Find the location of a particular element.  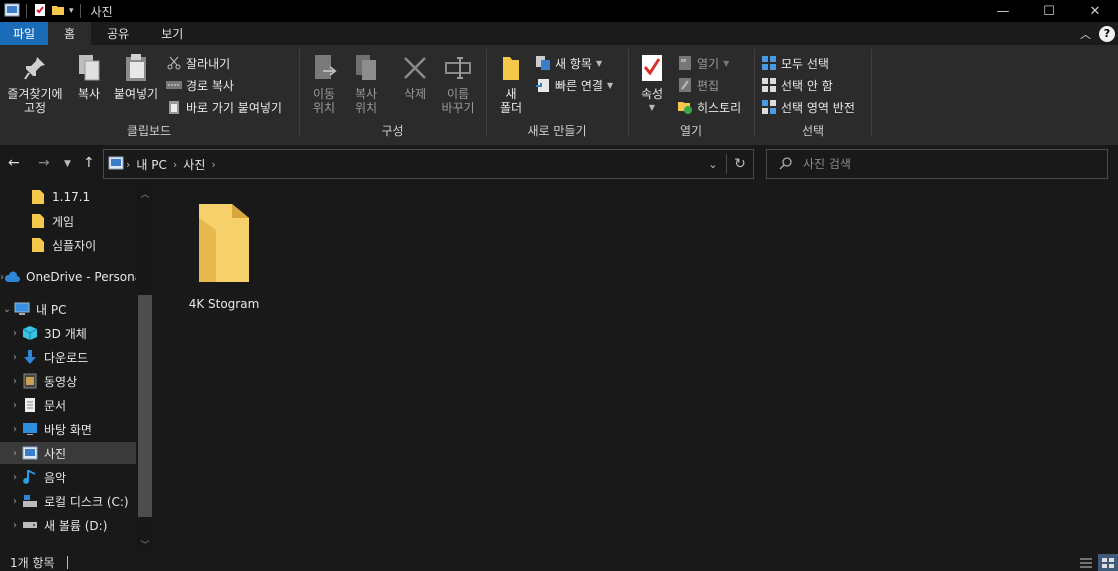

scrollbar-thumb is located at coordinates (145, 406).